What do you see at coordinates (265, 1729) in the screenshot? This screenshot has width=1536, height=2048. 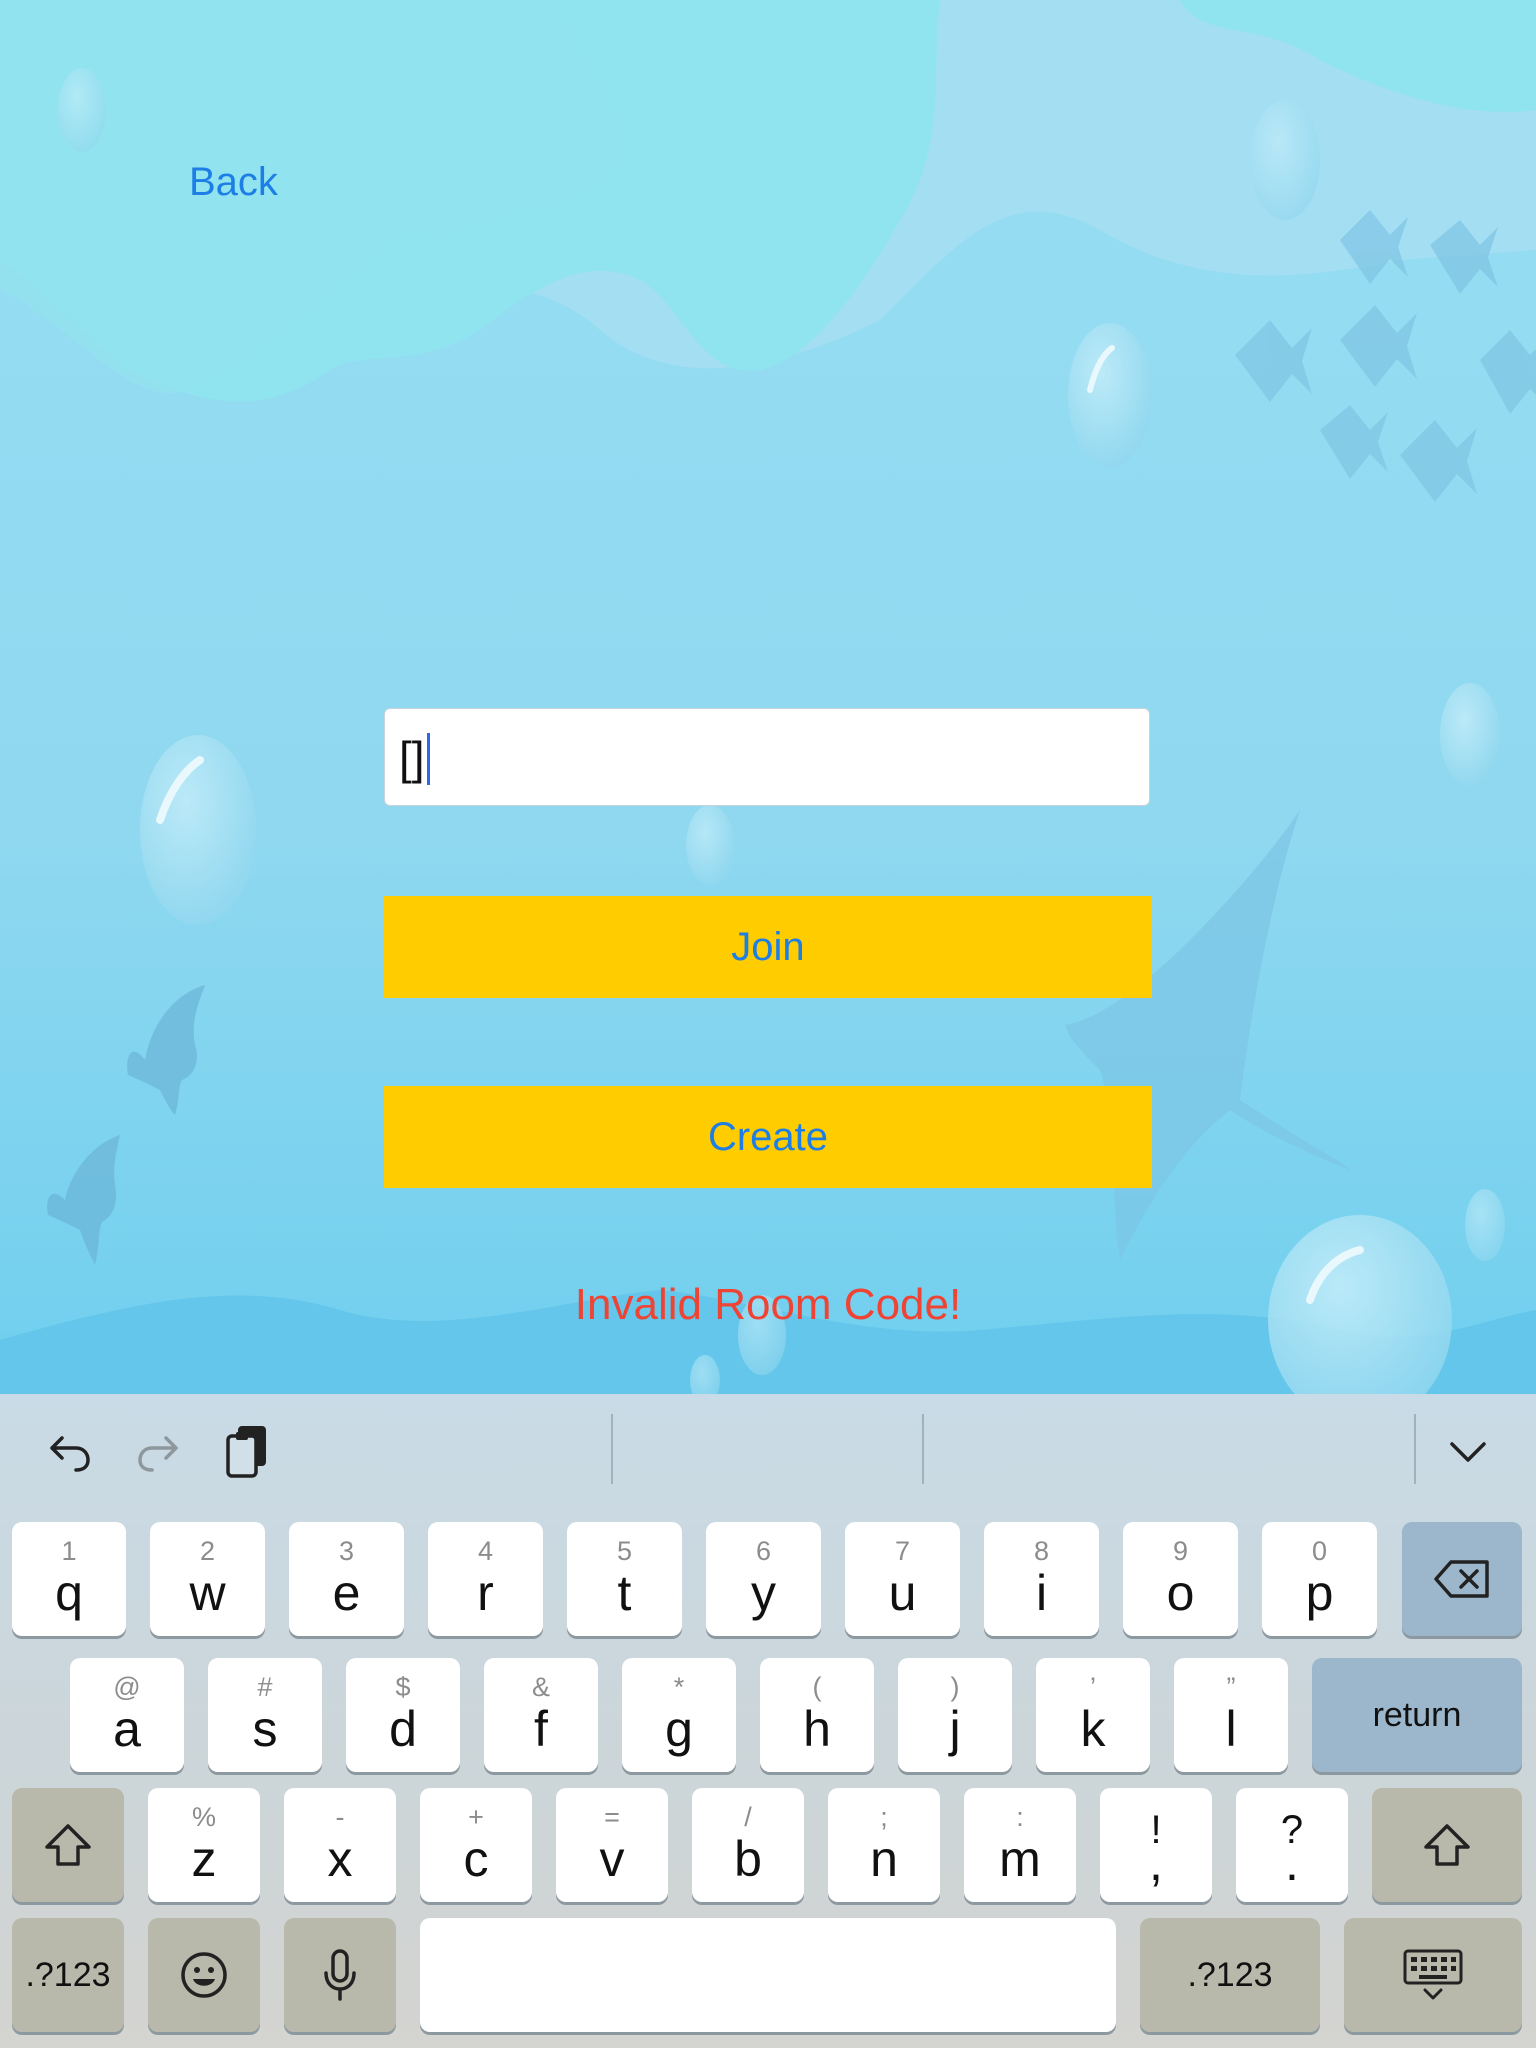 I see `key-letter: s` at bounding box center [265, 1729].